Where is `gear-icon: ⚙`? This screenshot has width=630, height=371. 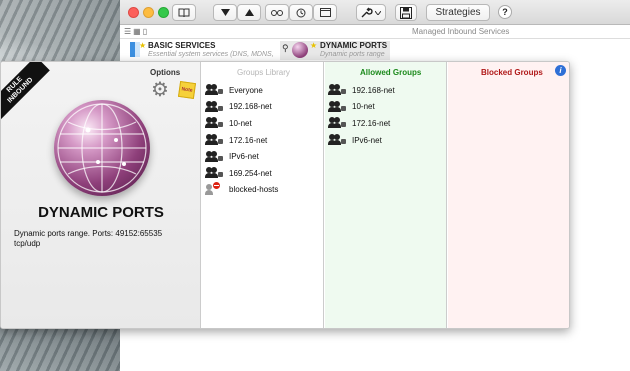
gear-icon: ⚙ is located at coordinates (160, 90).